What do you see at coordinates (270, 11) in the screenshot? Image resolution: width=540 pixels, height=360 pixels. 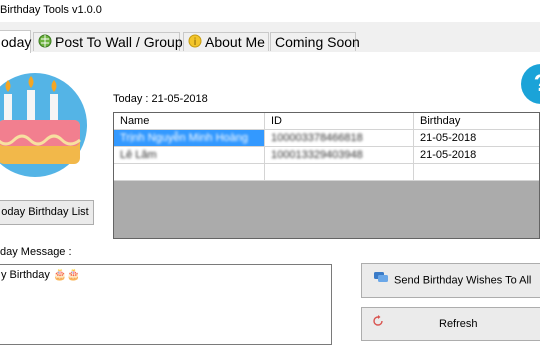 I see `title-bar: Birthday Tools v1.0.0` at bounding box center [270, 11].